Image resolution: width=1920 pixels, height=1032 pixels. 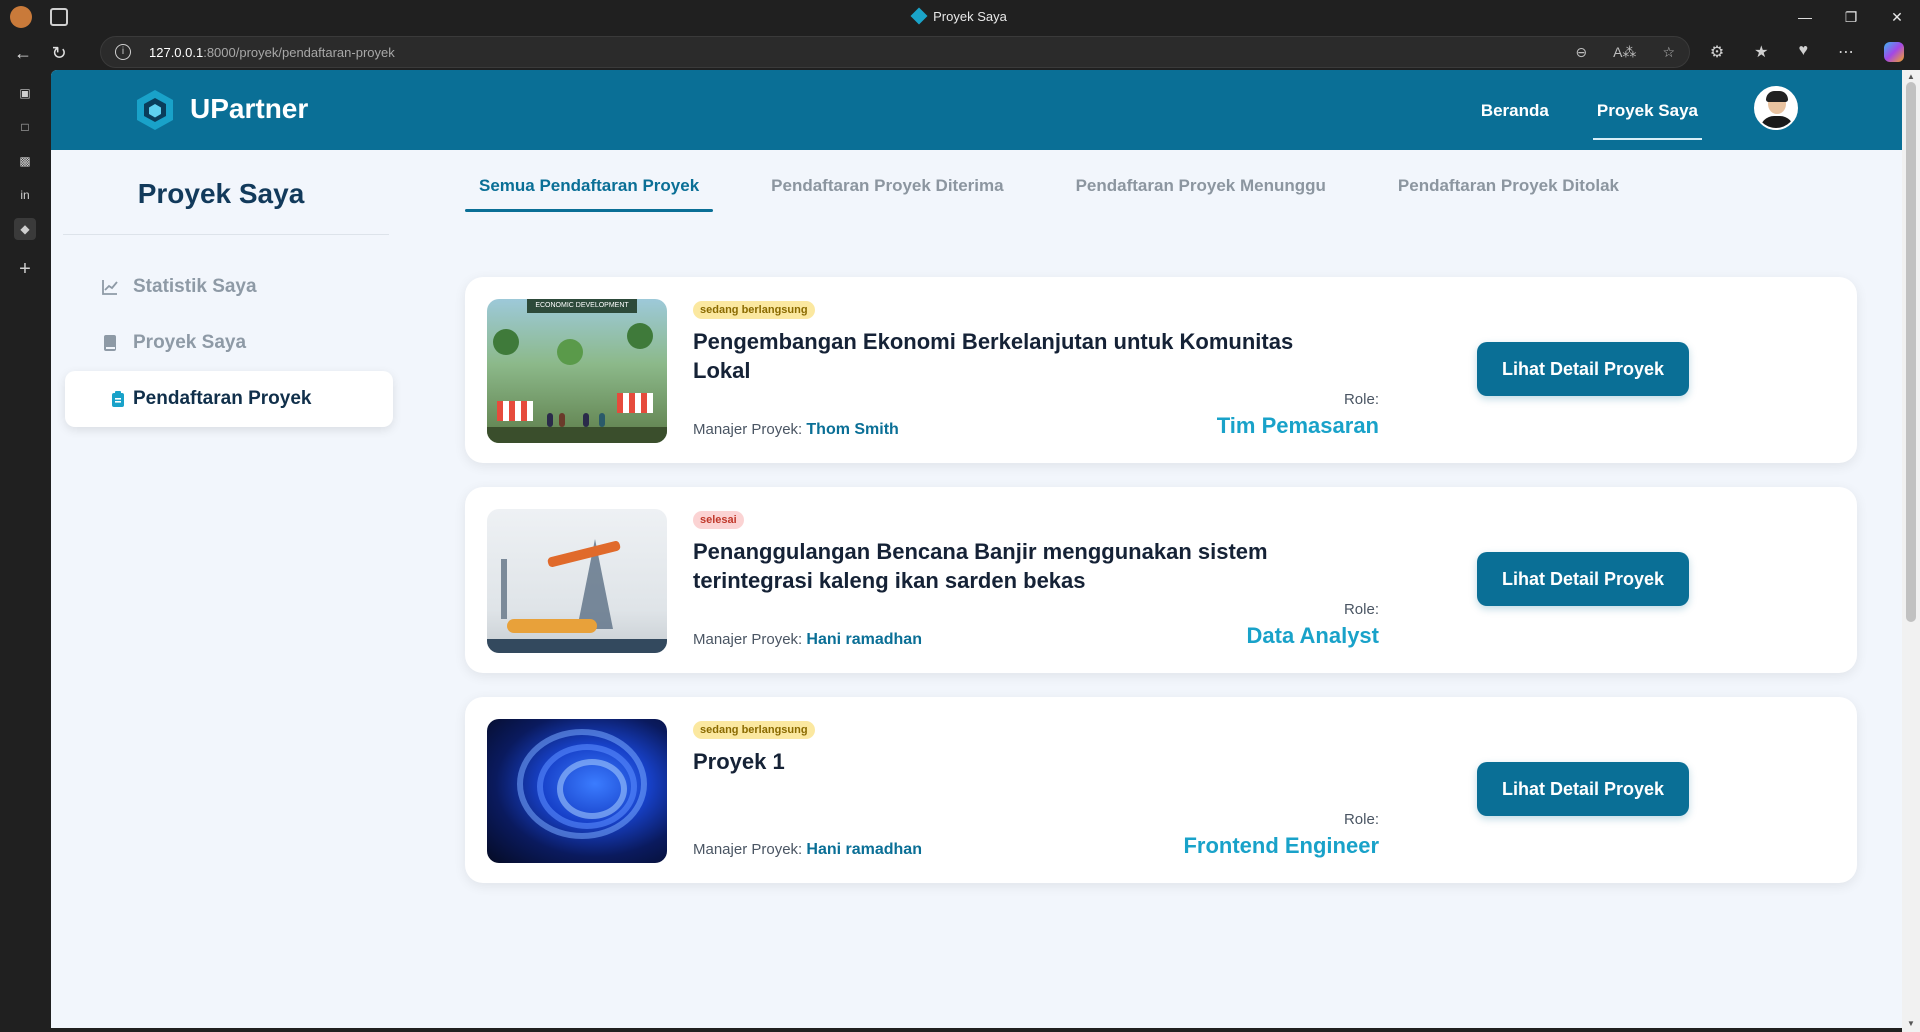 I want to click on favorite-star-icon: ☆, so click(x=1668, y=52).